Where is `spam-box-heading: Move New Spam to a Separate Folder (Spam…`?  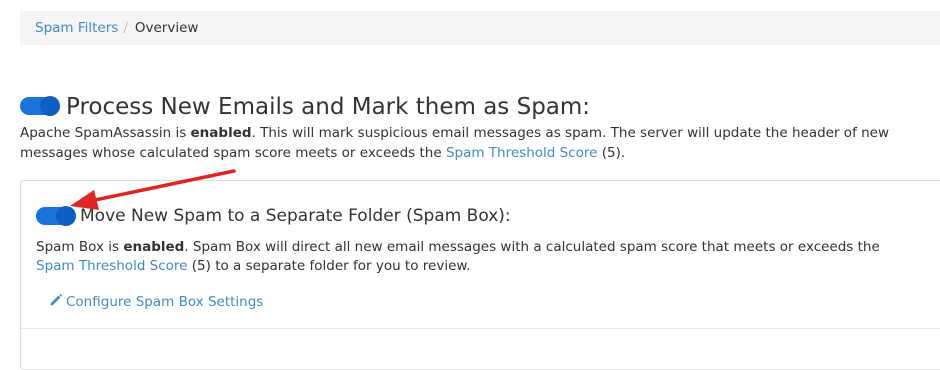
spam-box-heading: Move New Spam to a Separate Folder (Spam… is located at coordinates (295, 216).